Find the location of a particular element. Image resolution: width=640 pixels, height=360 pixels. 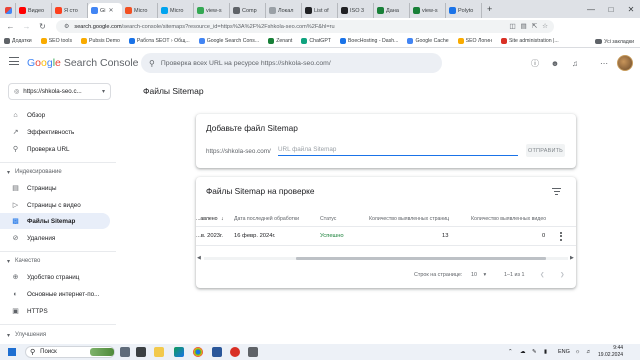

opera-icon is located at coordinates (235, 352).